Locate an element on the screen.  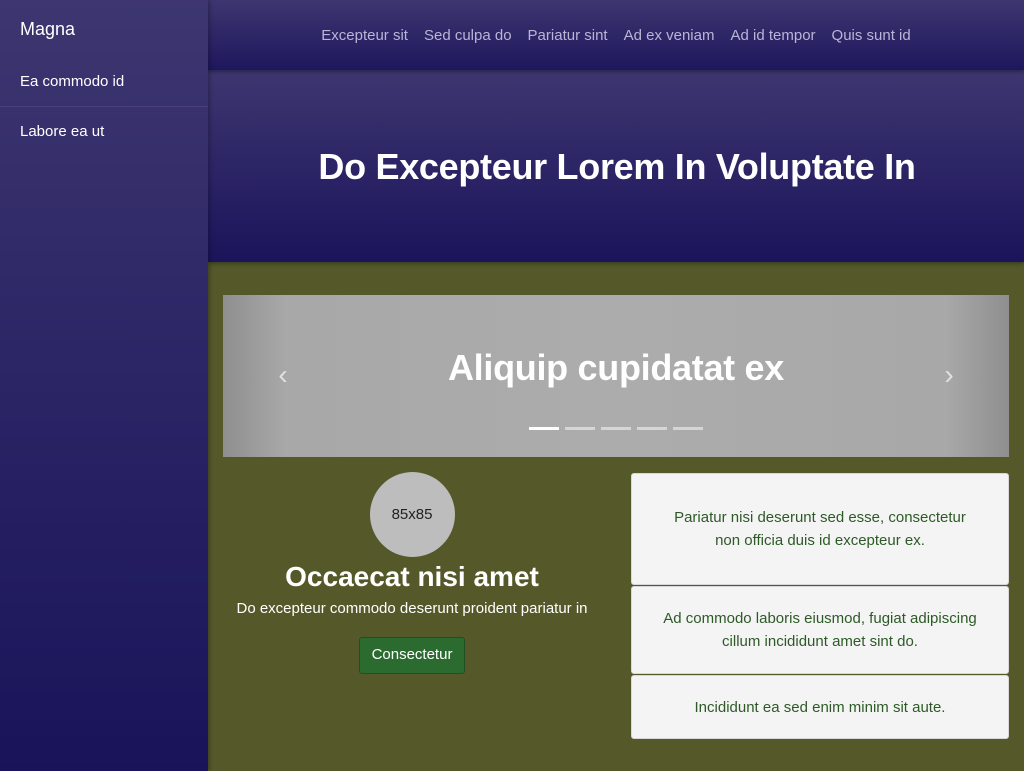
card-title: Occaecat nisi amet is located at coordinates (412, 576).